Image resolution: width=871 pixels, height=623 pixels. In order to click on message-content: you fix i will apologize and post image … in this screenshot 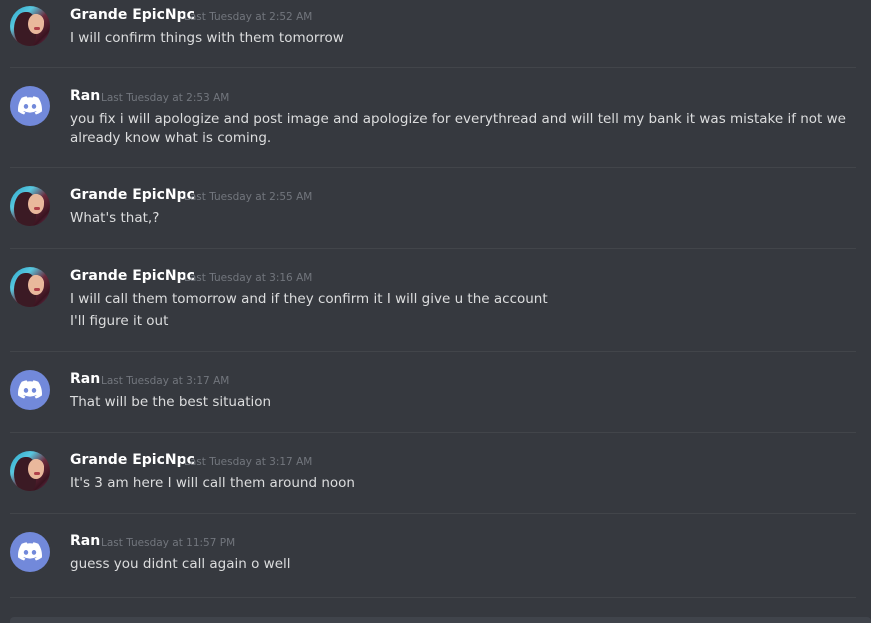, I will do `click(458, 129)`.